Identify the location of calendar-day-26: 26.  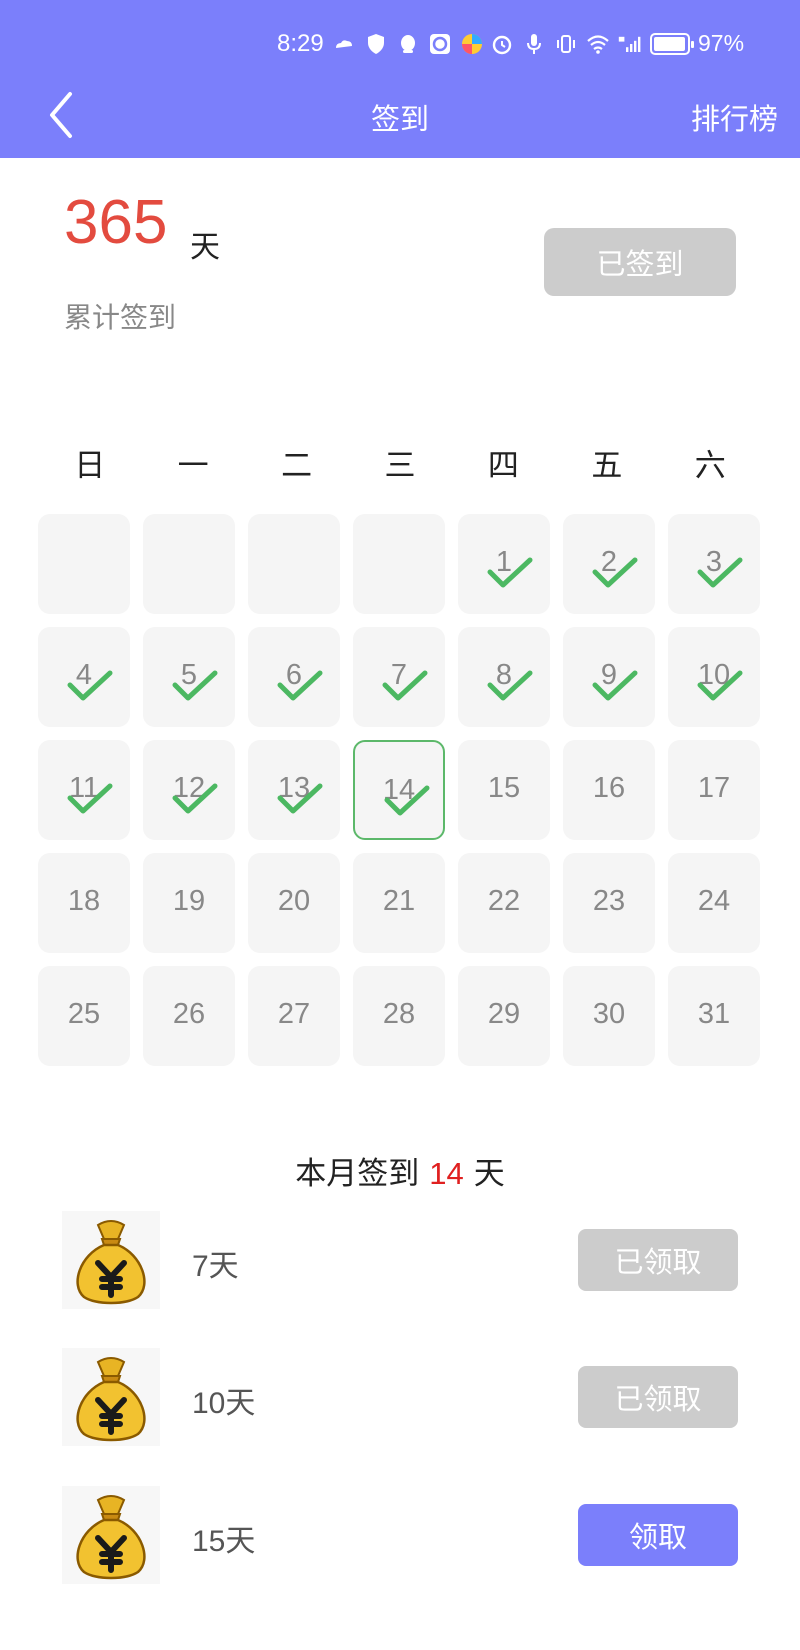
(189, 1016).